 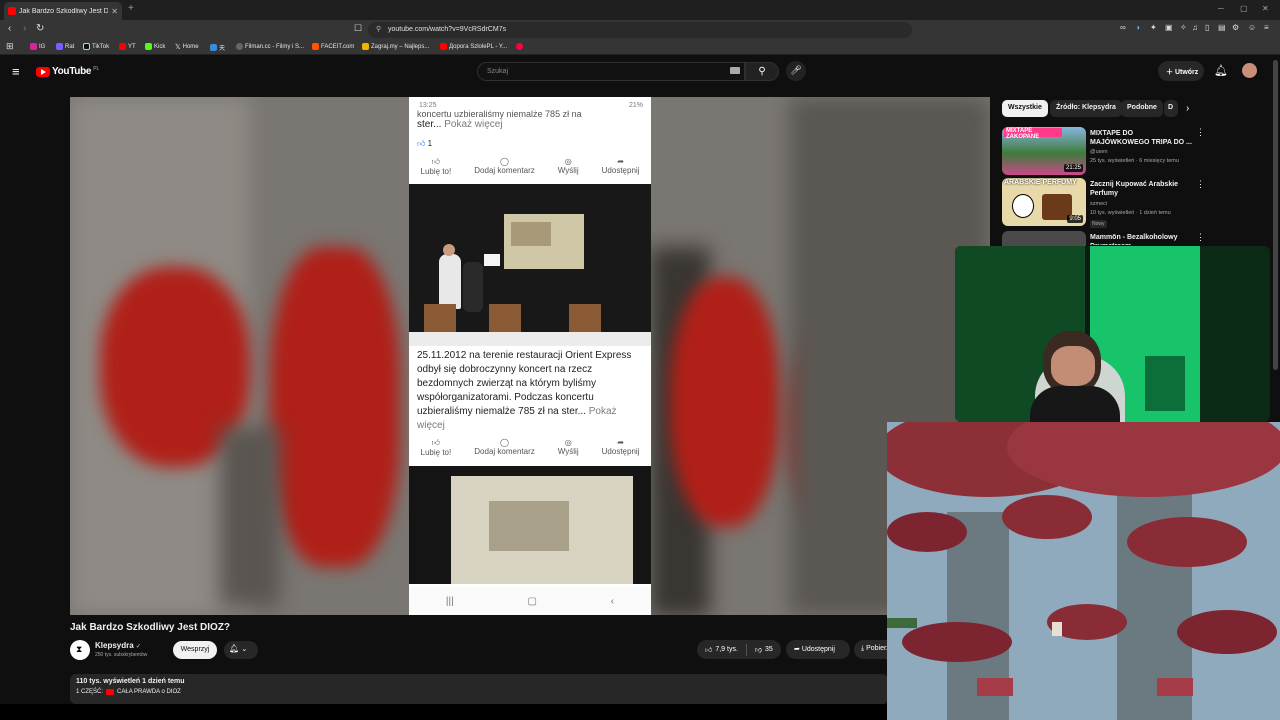 What do you see at coordinates (520, 46) in the screenshot?
I see `bookmark-youtube-extra` at bounding box center [520, 46].